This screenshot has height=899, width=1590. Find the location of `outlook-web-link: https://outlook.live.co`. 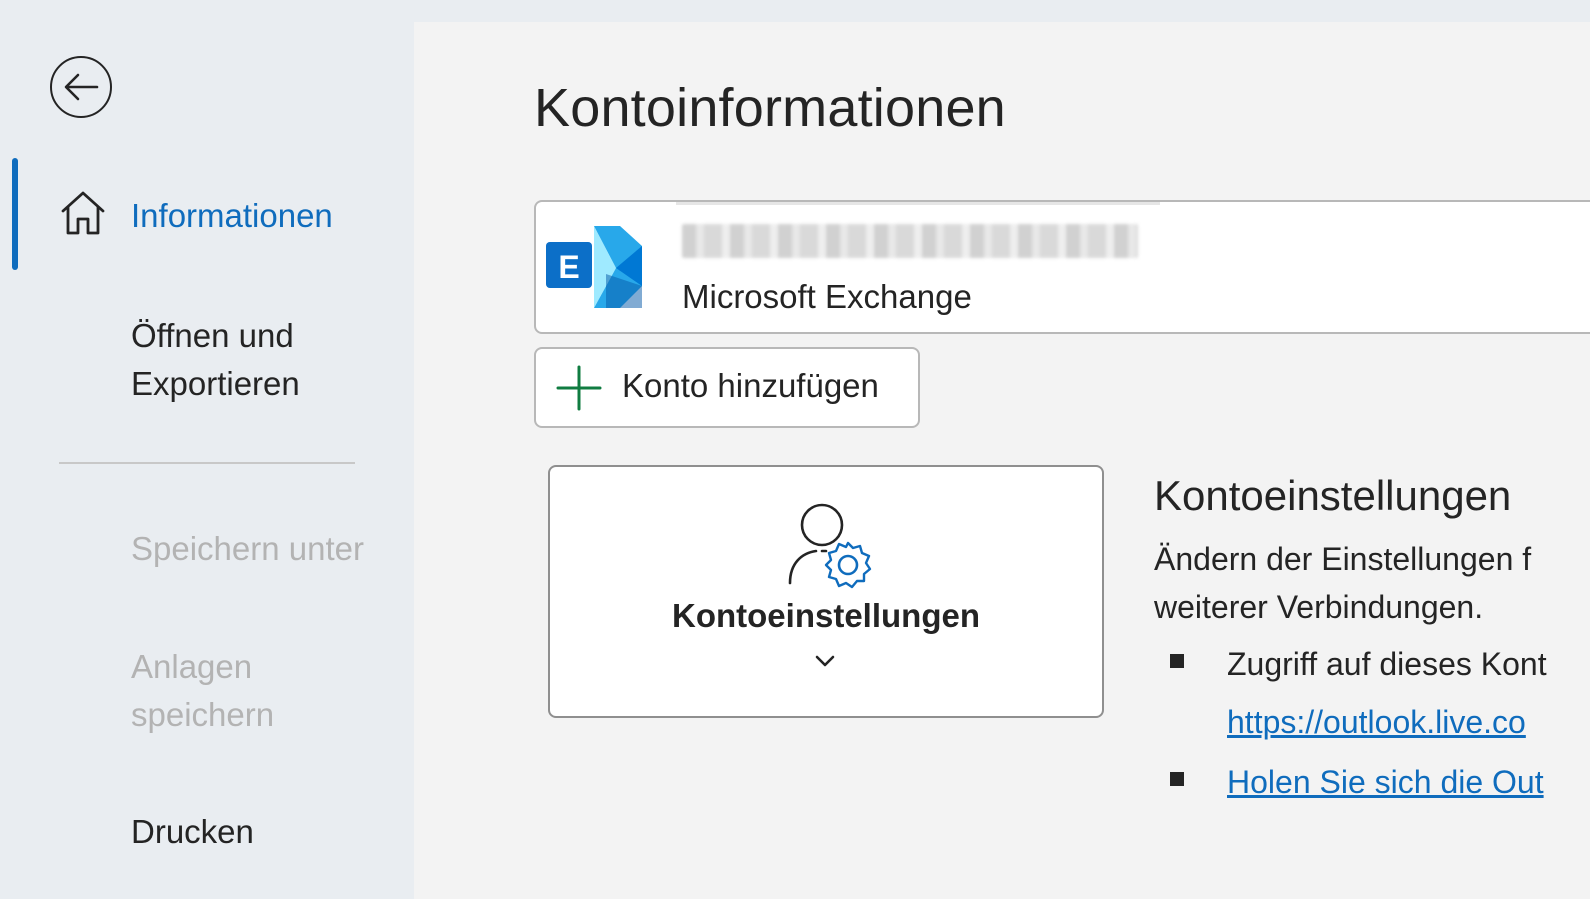

outlook-web-link: https://outlook.live.co is located at coordinates (1376, 722).